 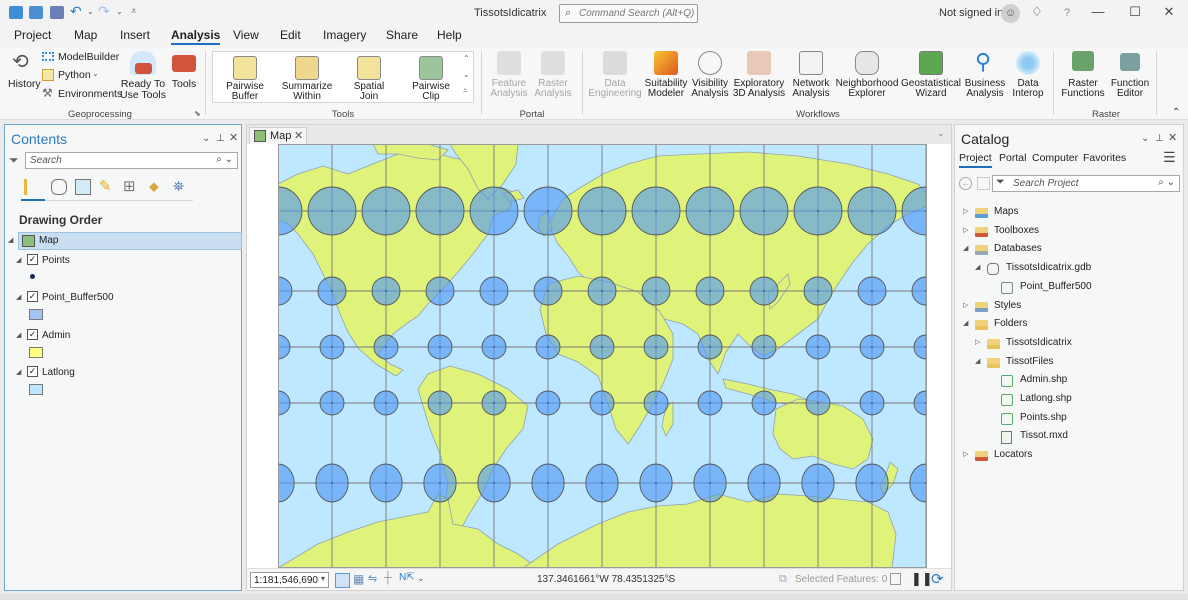 I want to click on catalog-tree-item: ▷ Maps, so click(x=1069, y=213).